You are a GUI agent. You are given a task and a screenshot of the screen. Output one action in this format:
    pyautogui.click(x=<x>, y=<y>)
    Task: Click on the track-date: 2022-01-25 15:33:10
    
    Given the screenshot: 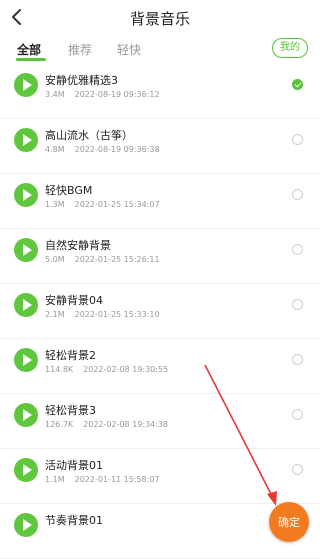 What is the action you would take?
    pyautogui.click(x=117, y=314)
    